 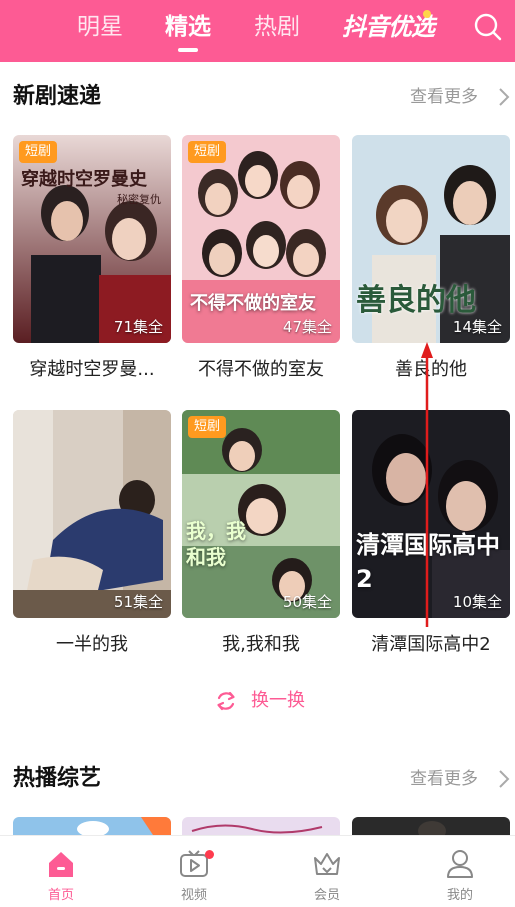 I want to click on episode-count: 71集全, so click(x=138, y=327).